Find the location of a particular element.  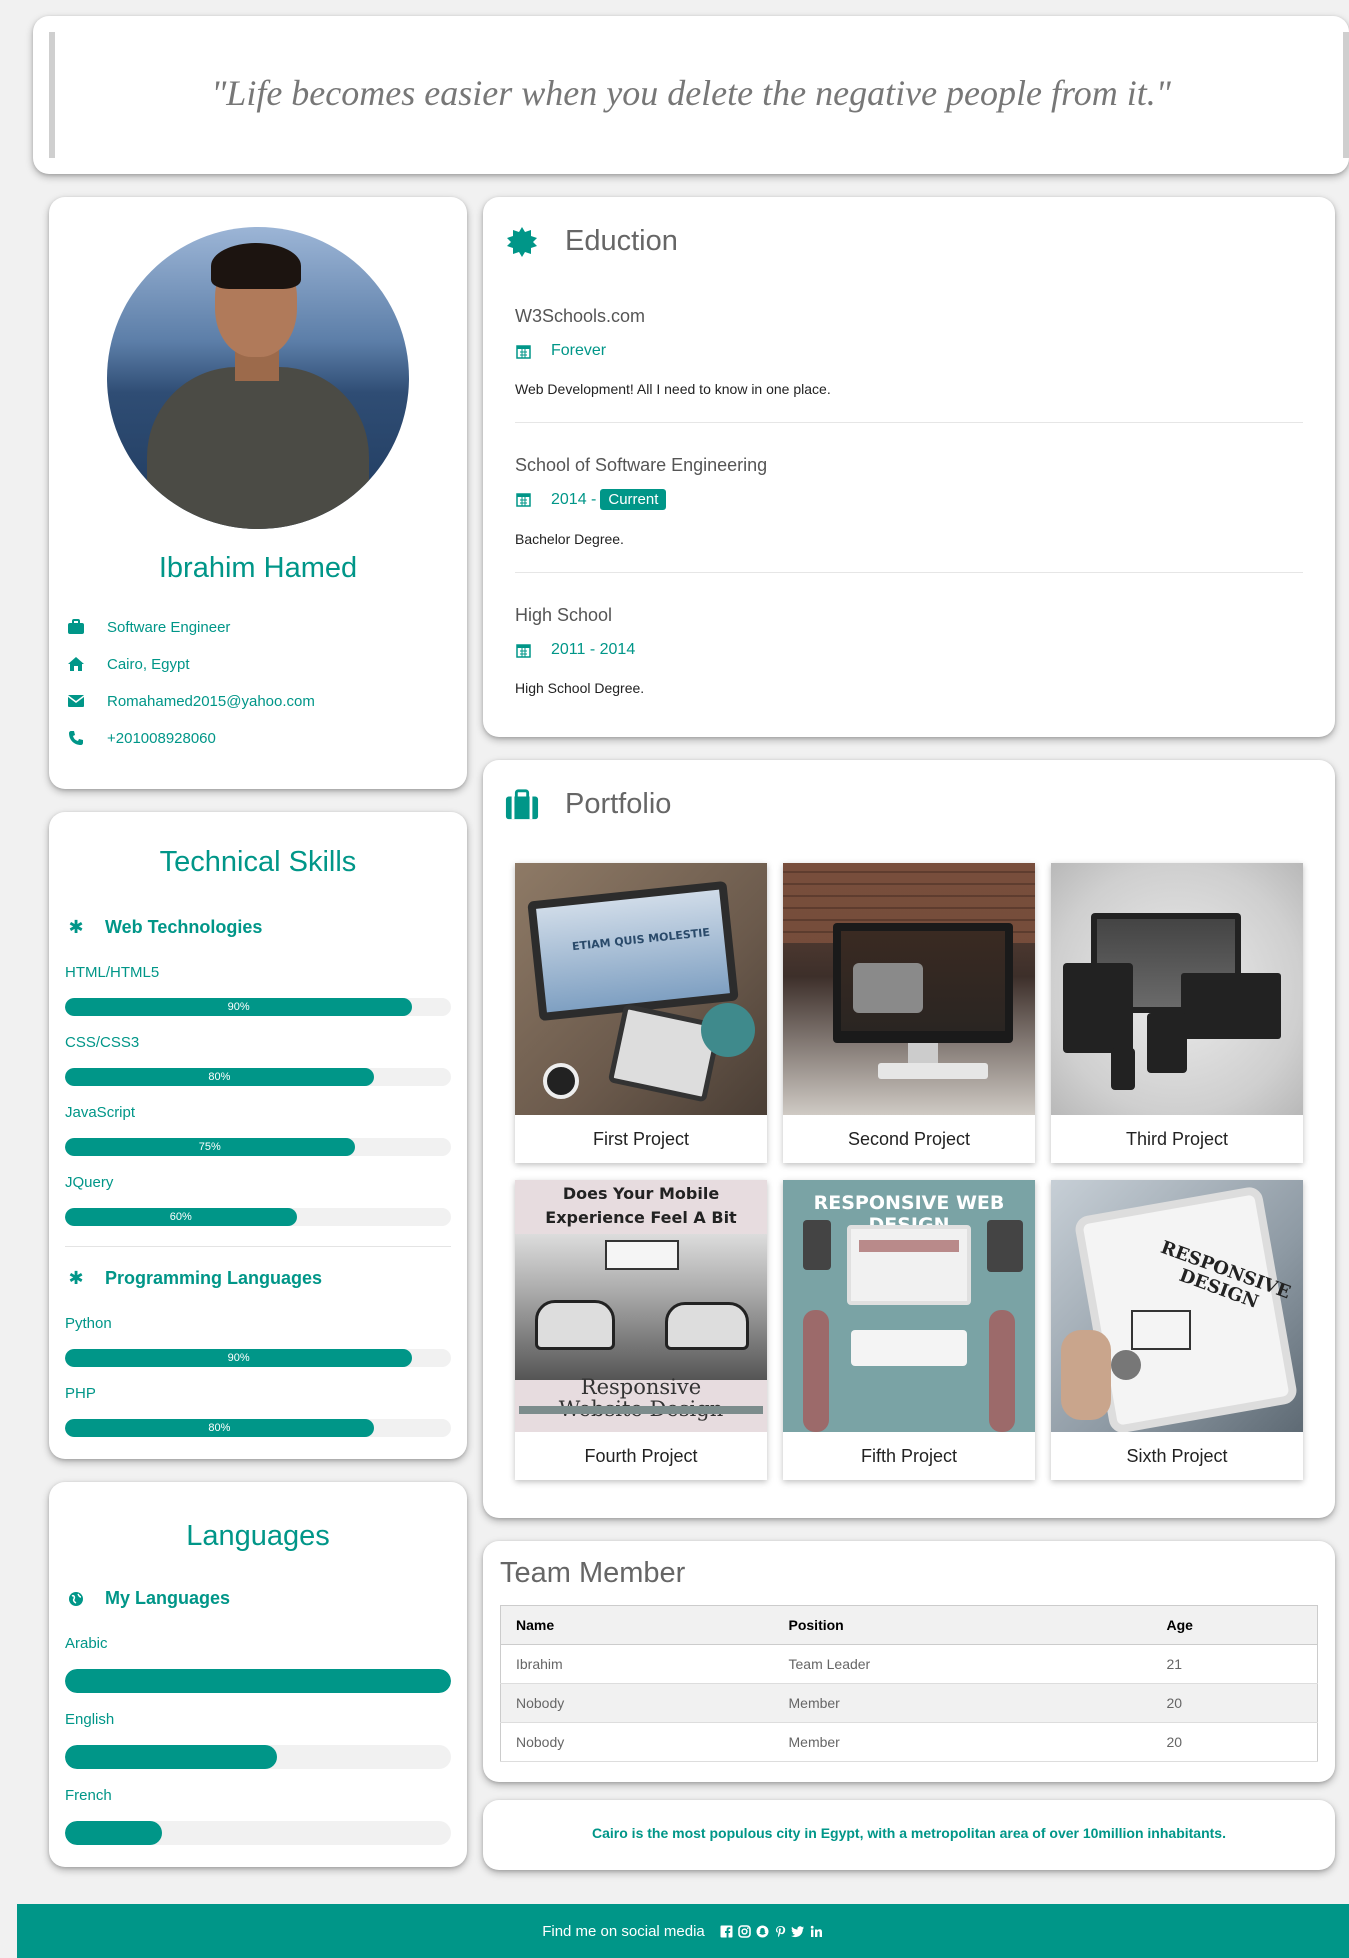

skills-group-programming: ✱ Programming Languages is located at coordinates (194, 1278).